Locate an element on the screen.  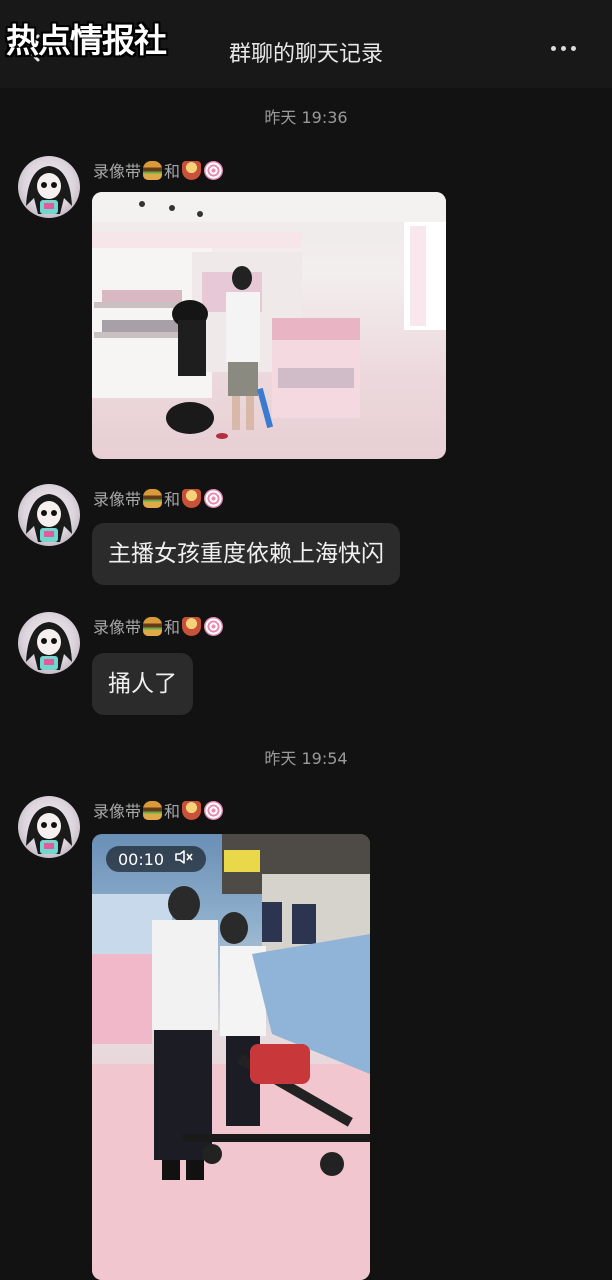
video-duration-badge: 00:10 is located at coordinates (156, 859).